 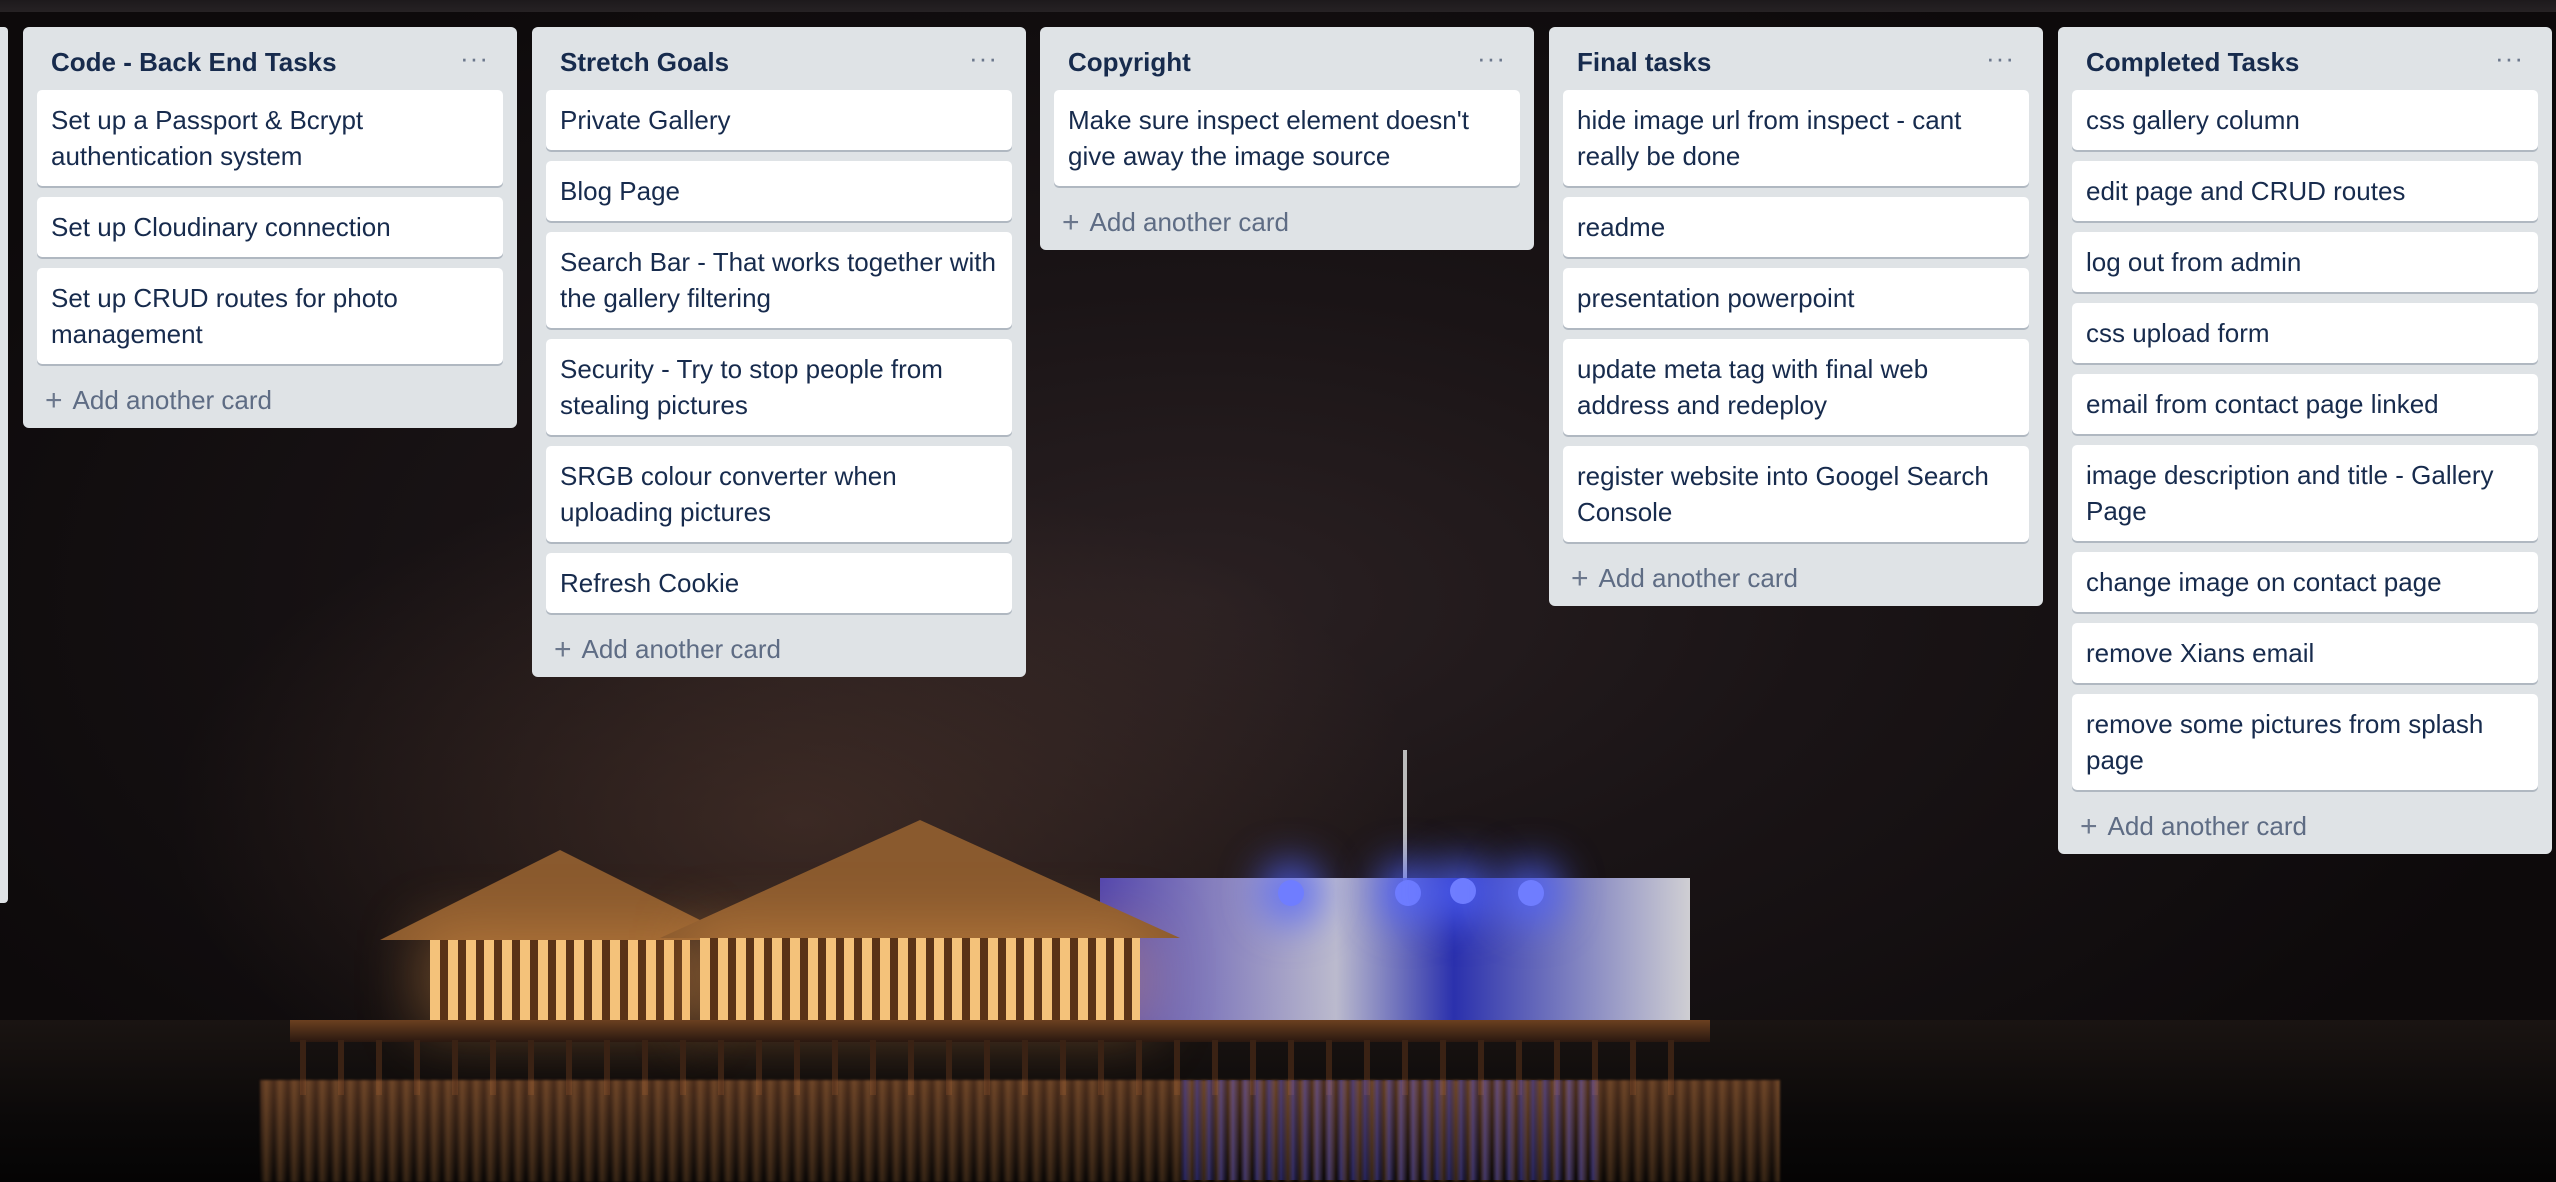 What do you see at coordinates (1796, 227) in the screenshot?
I see `card: readme` at bounding box center [1796, 227].